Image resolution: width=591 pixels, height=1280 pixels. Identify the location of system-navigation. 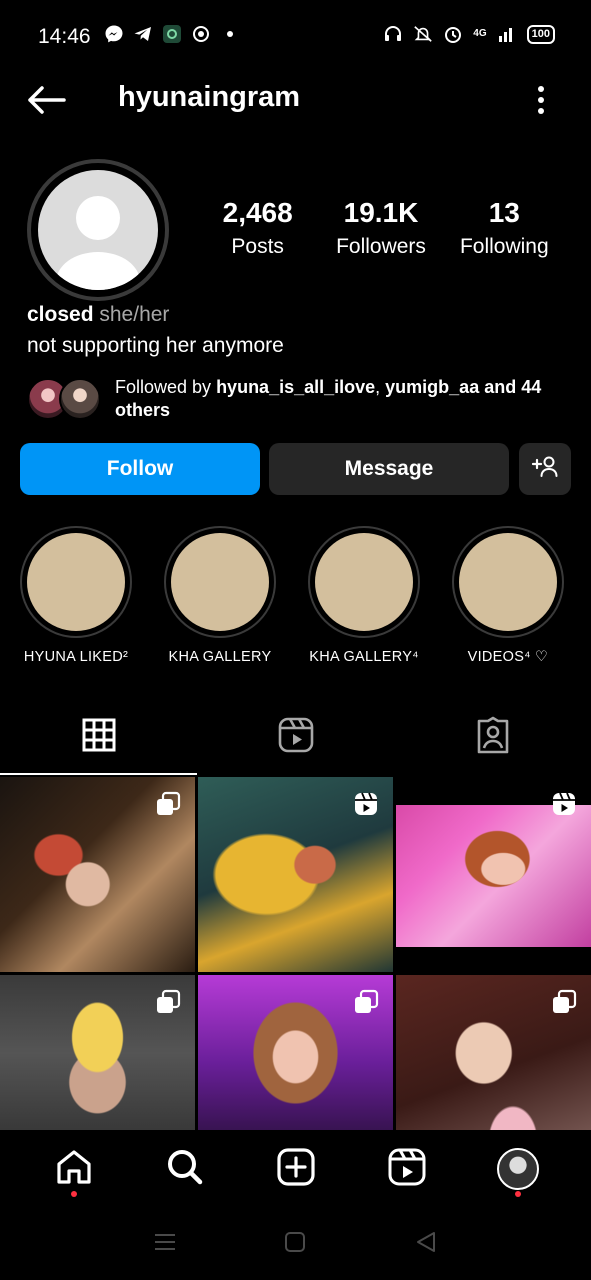
(295, 1244).